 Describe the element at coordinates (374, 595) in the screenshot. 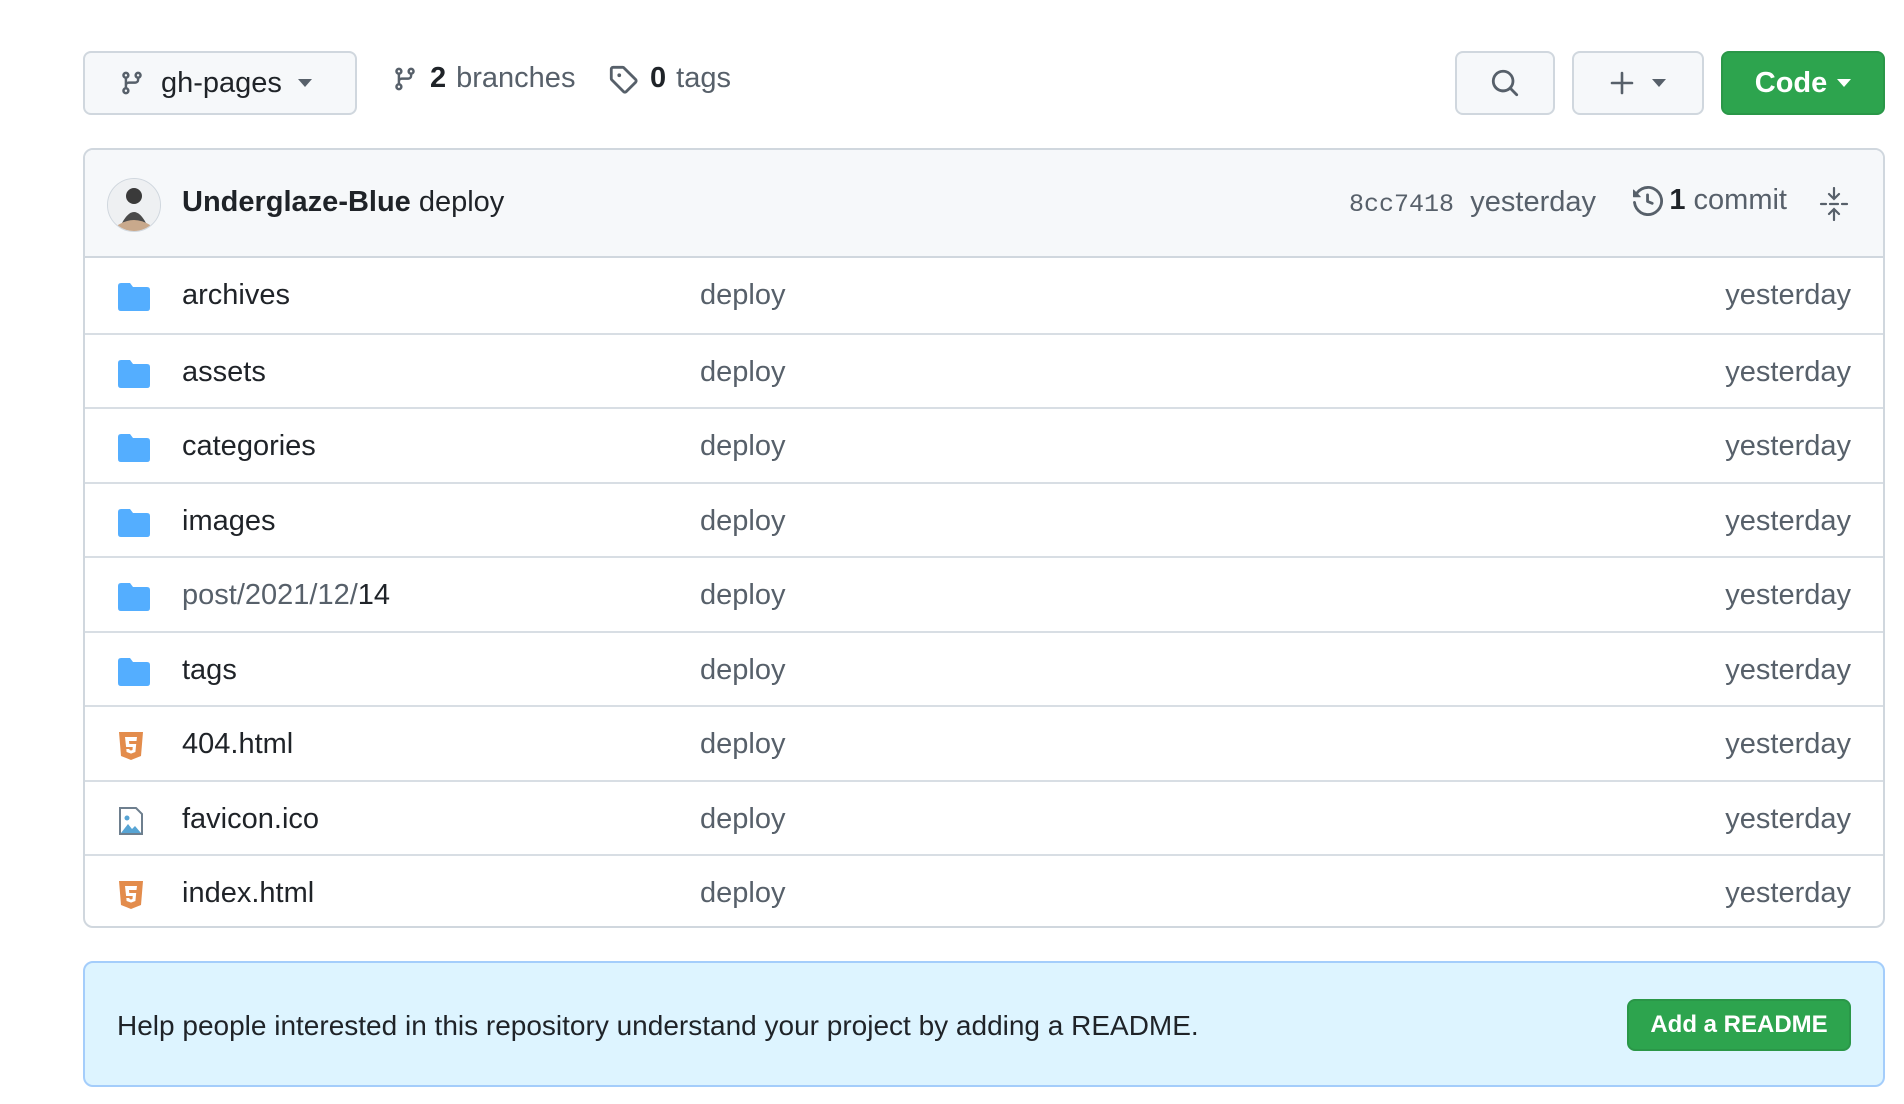

I see `file-name: 14` at that location.